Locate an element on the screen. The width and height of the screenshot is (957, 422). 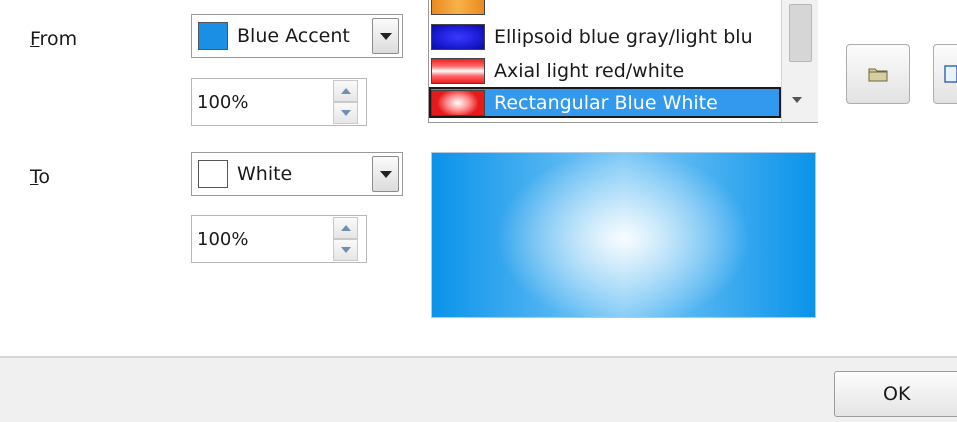
save-icon is located at coordinates (950, 74).